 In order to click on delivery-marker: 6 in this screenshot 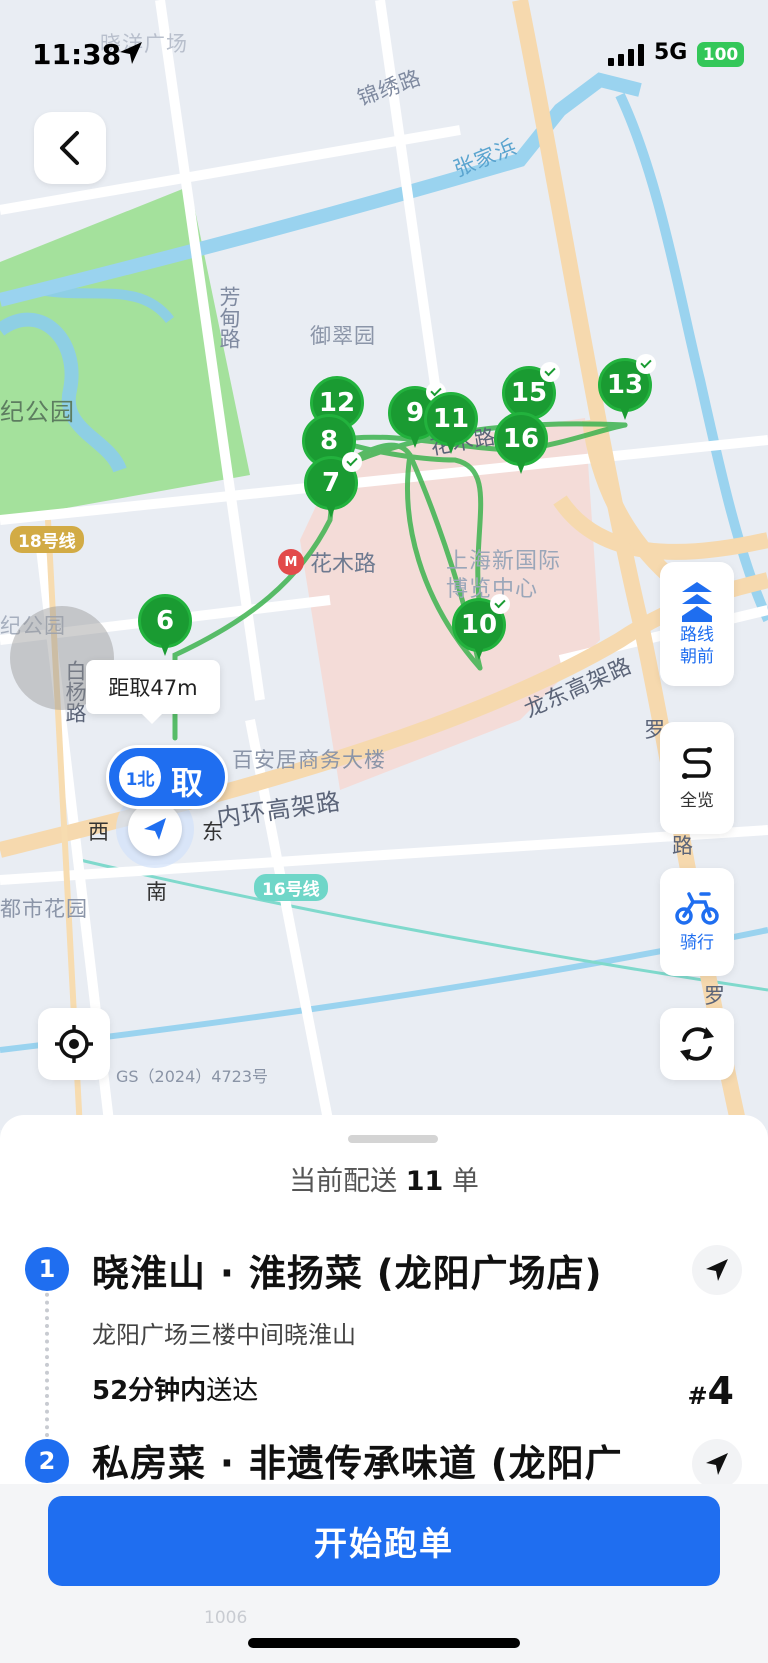, I will do `click(165, 626)`.